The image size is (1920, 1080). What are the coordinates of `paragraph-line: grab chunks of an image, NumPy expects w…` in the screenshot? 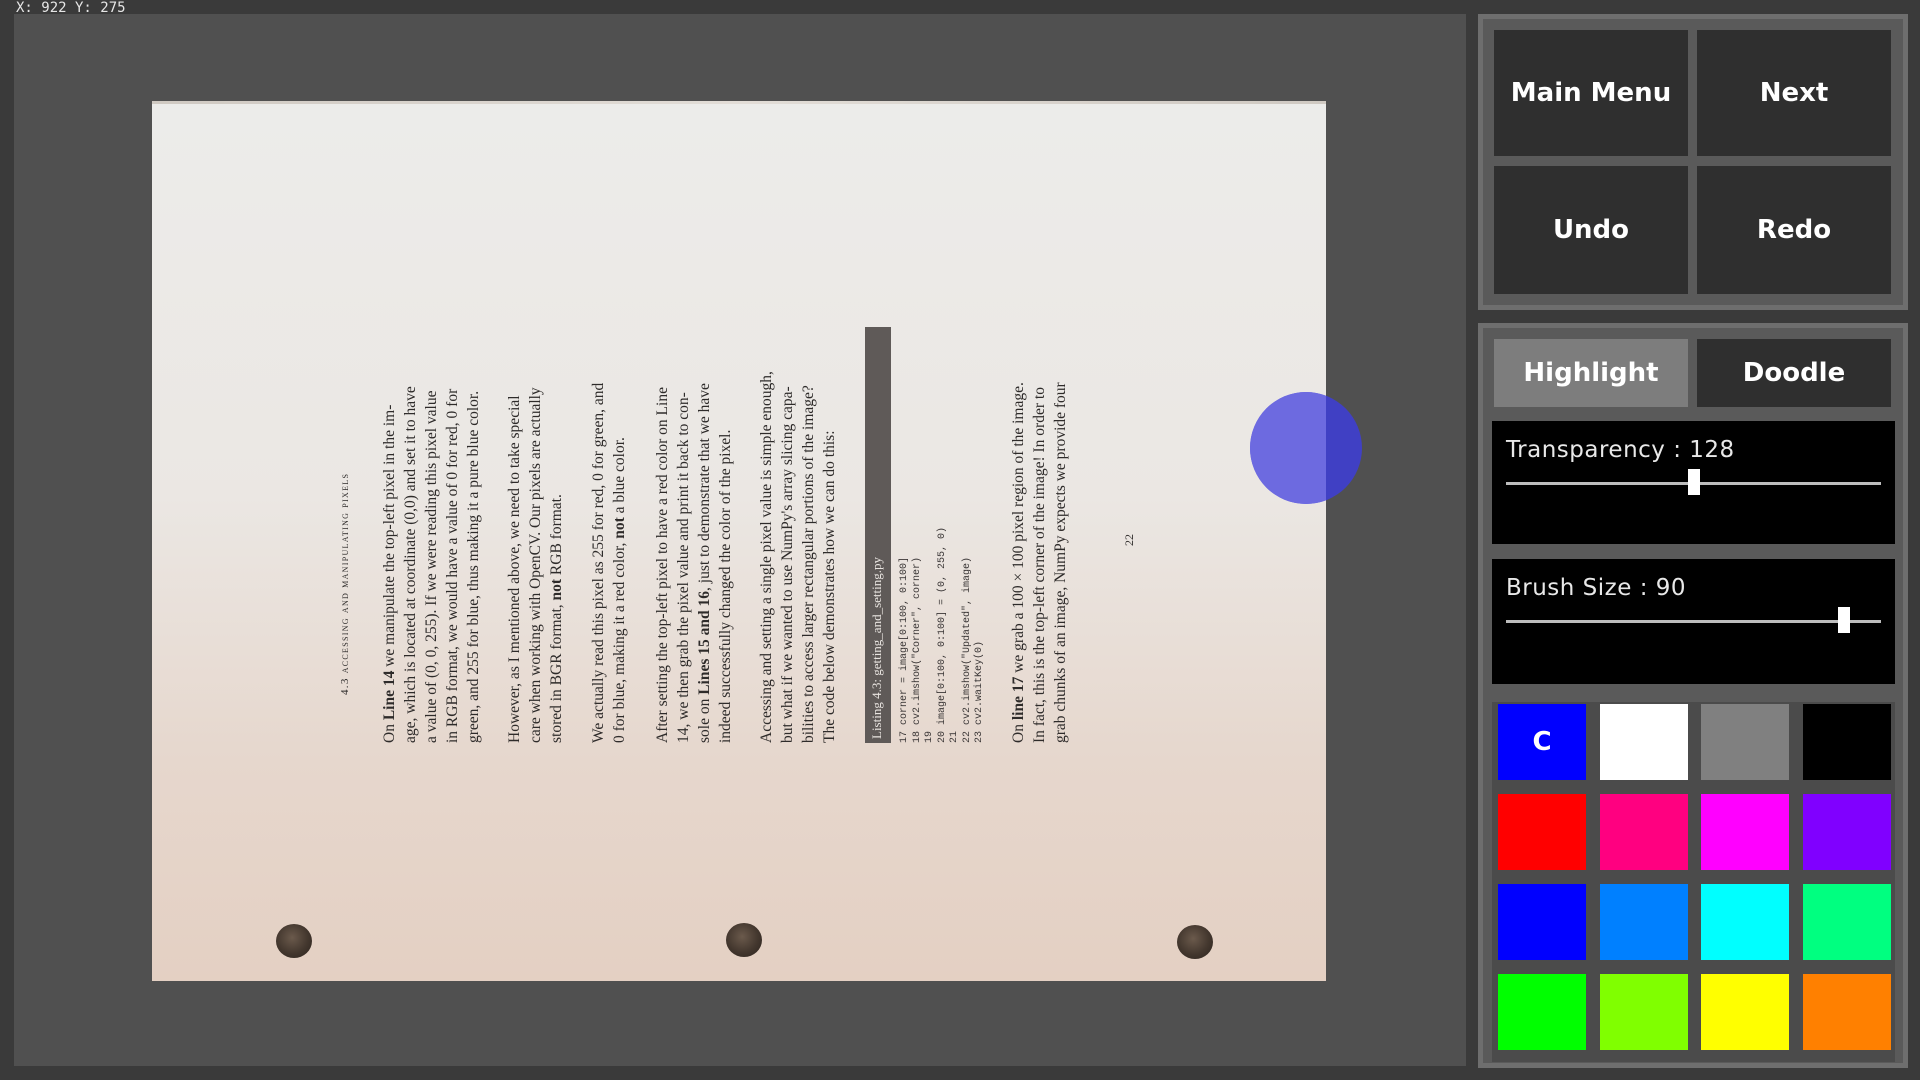 It's located at (1060, 562).